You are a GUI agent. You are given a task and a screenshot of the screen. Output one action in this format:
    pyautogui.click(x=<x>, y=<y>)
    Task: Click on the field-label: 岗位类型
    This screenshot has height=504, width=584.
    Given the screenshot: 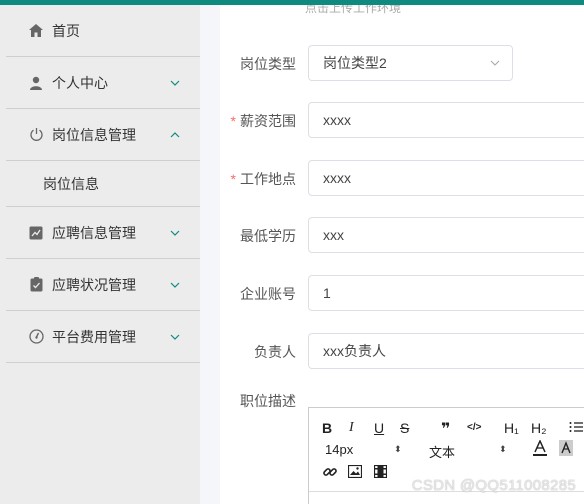 What is the action you would take?
    pyautogui.click(x=268, y=64)
    